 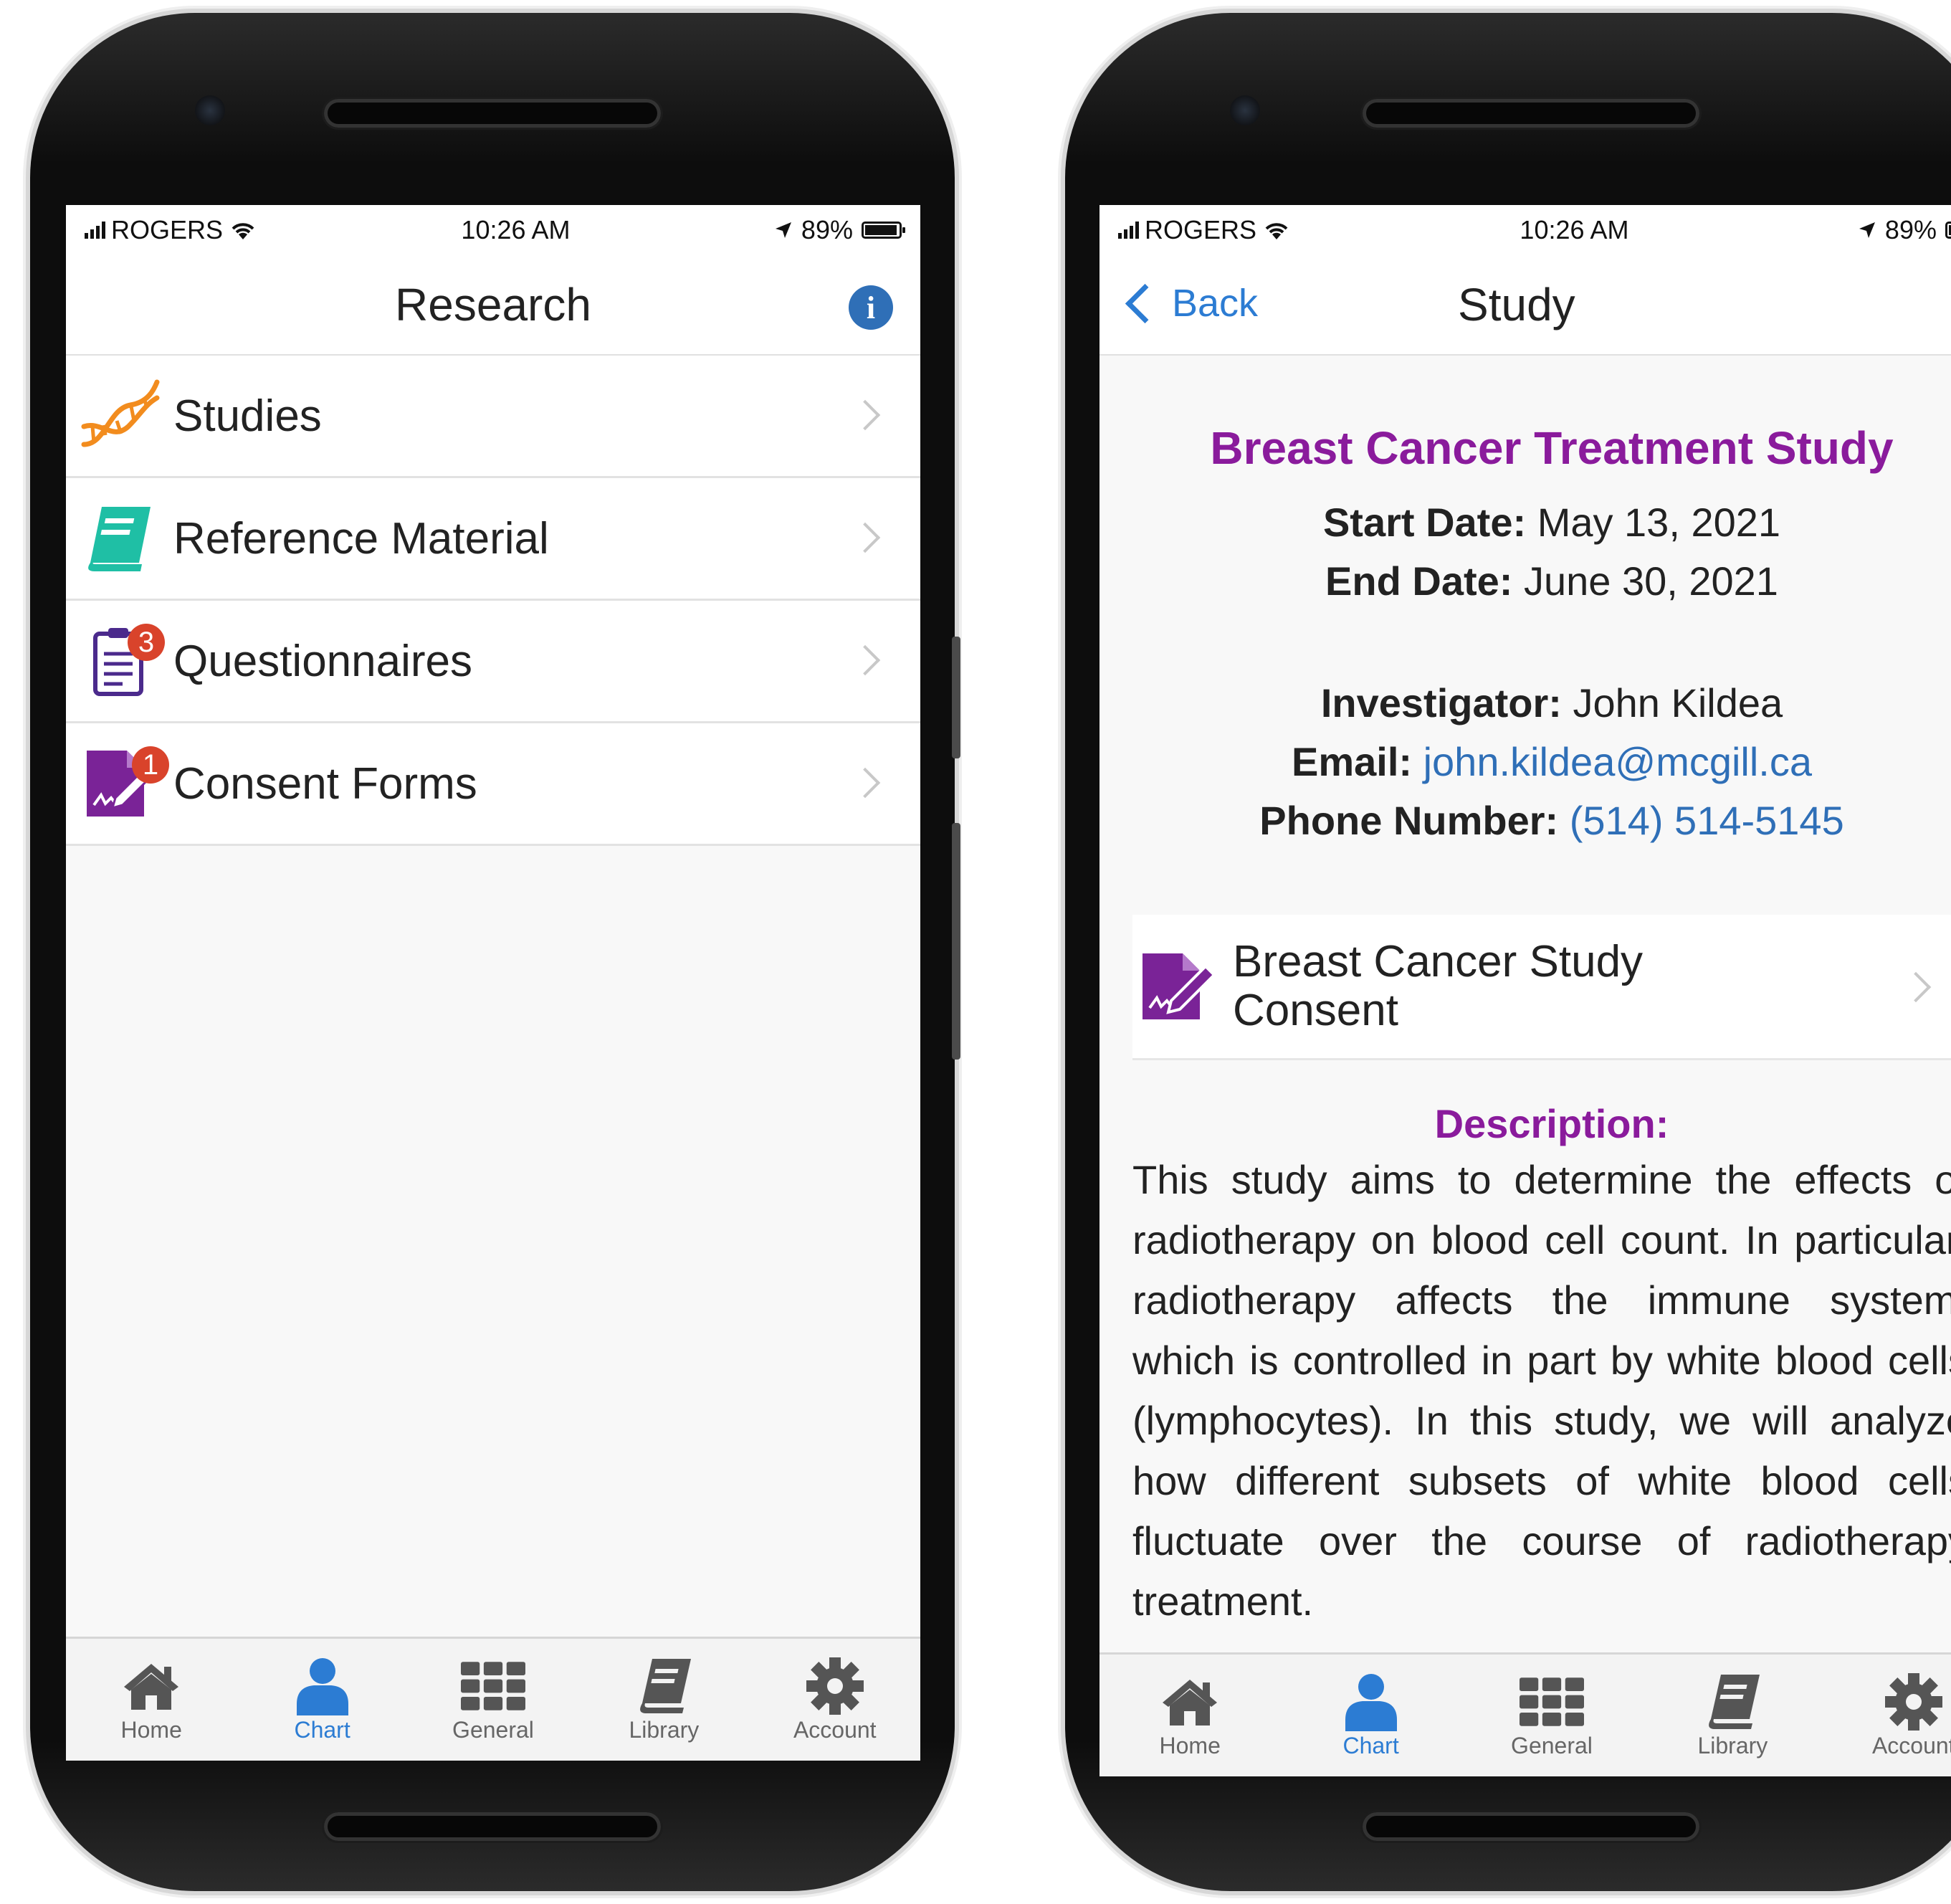 I want to click on back-button: Back, so click(x=1189, y=303).